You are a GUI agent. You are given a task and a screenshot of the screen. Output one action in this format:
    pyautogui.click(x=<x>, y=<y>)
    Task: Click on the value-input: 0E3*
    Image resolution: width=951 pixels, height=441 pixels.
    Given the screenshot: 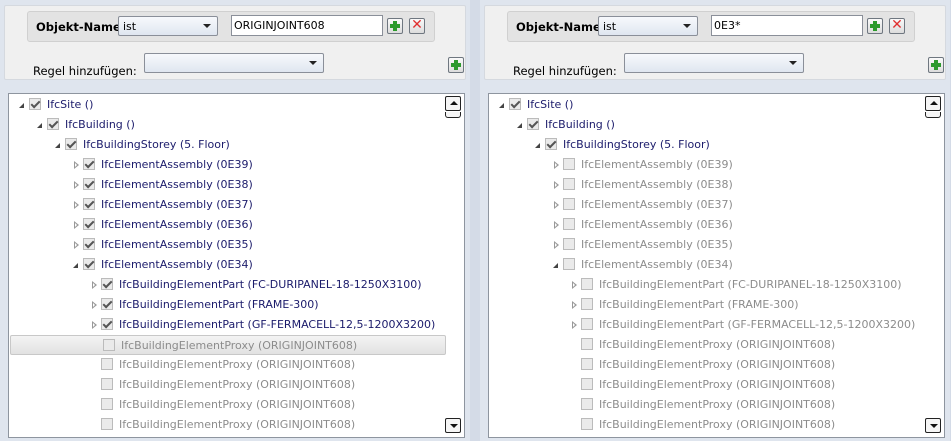 What is the action you would take?
    pyautogui.click(x=787, y=25)
    